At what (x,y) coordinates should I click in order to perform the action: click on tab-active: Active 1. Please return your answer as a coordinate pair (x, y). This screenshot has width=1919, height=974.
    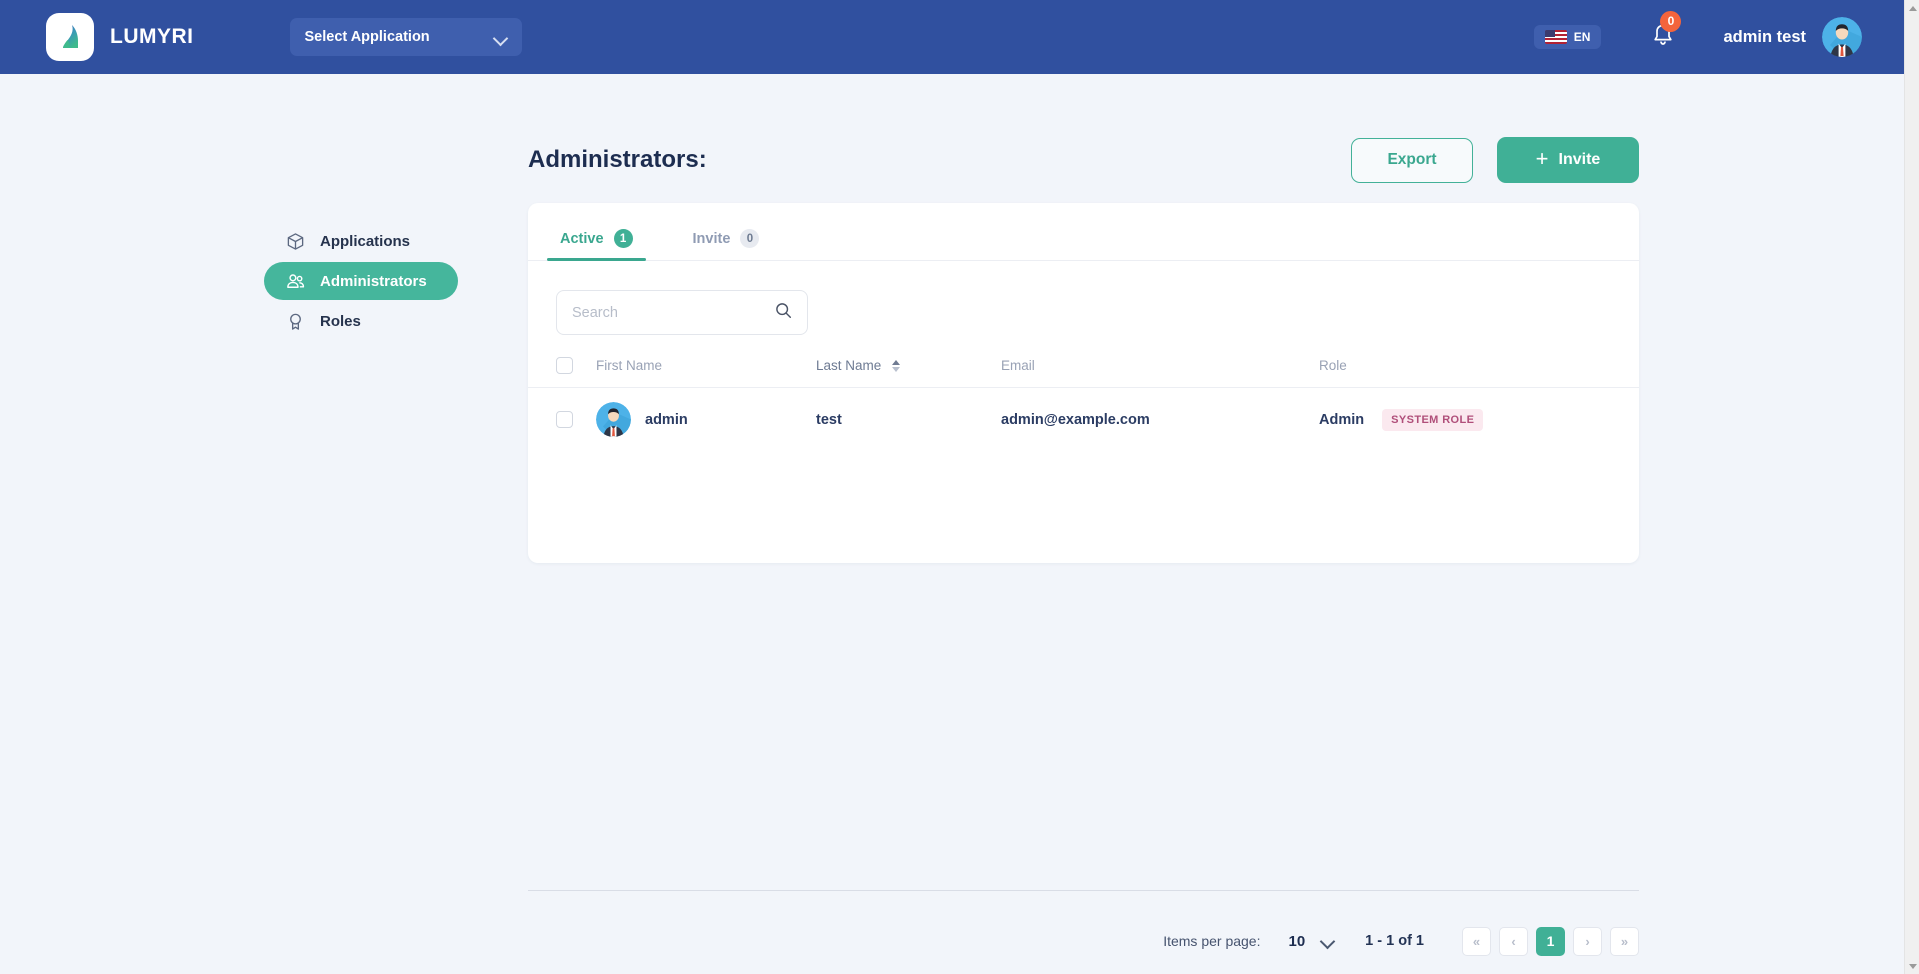
    Looking at the image, I should click on (596, 245).